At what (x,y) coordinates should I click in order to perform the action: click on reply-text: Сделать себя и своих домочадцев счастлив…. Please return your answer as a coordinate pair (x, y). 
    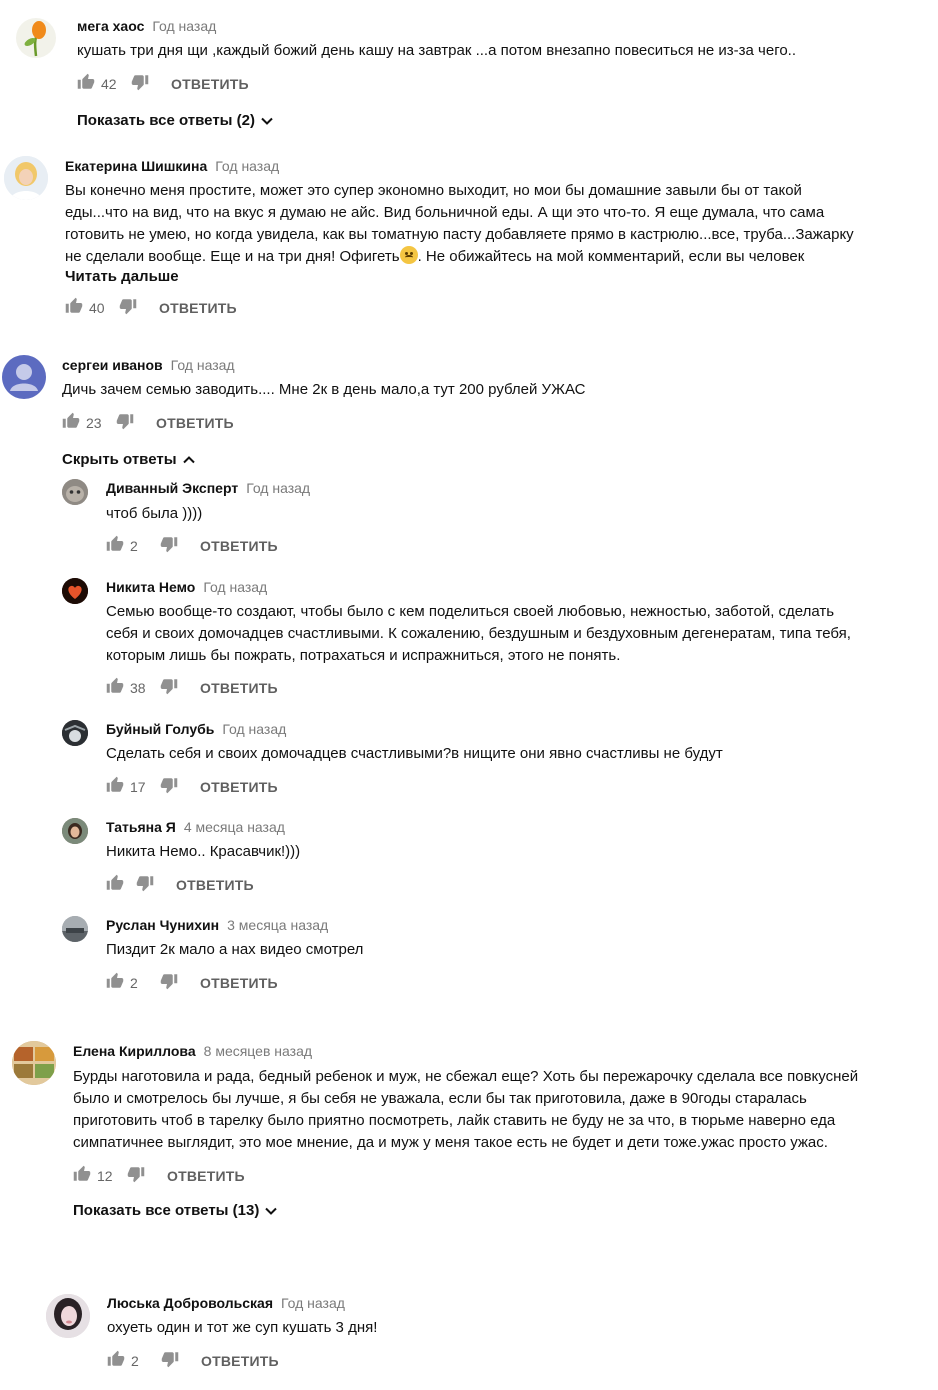
    Looking at the image, I should click on (414, 754).